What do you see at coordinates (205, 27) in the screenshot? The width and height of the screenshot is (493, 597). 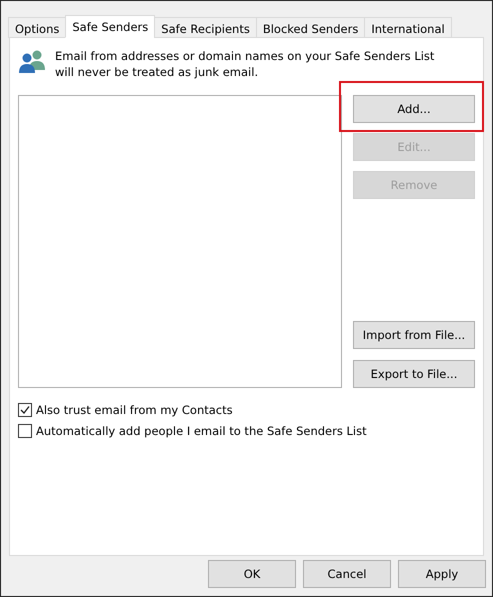 I see `tab: Safe Recipients` at bounding box center [205, 27].